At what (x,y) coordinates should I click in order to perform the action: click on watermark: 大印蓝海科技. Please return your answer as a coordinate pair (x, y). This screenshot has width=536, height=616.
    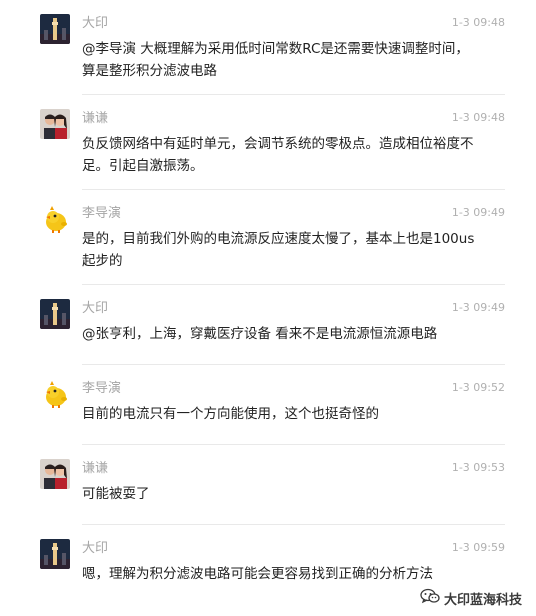
    Looking at the image, I should click on (471, 598).